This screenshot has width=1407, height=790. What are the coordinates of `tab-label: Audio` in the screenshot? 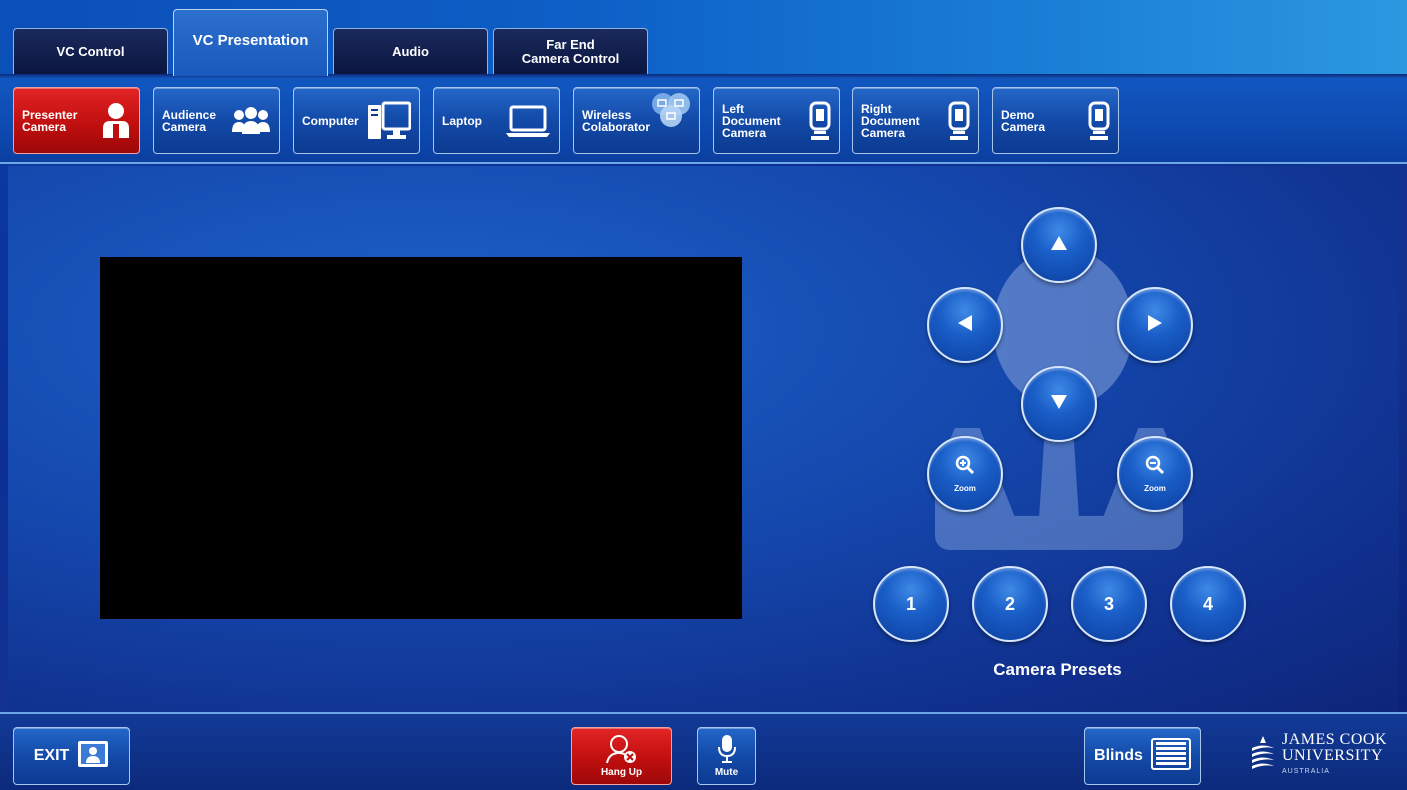 It's located at (410, 51).